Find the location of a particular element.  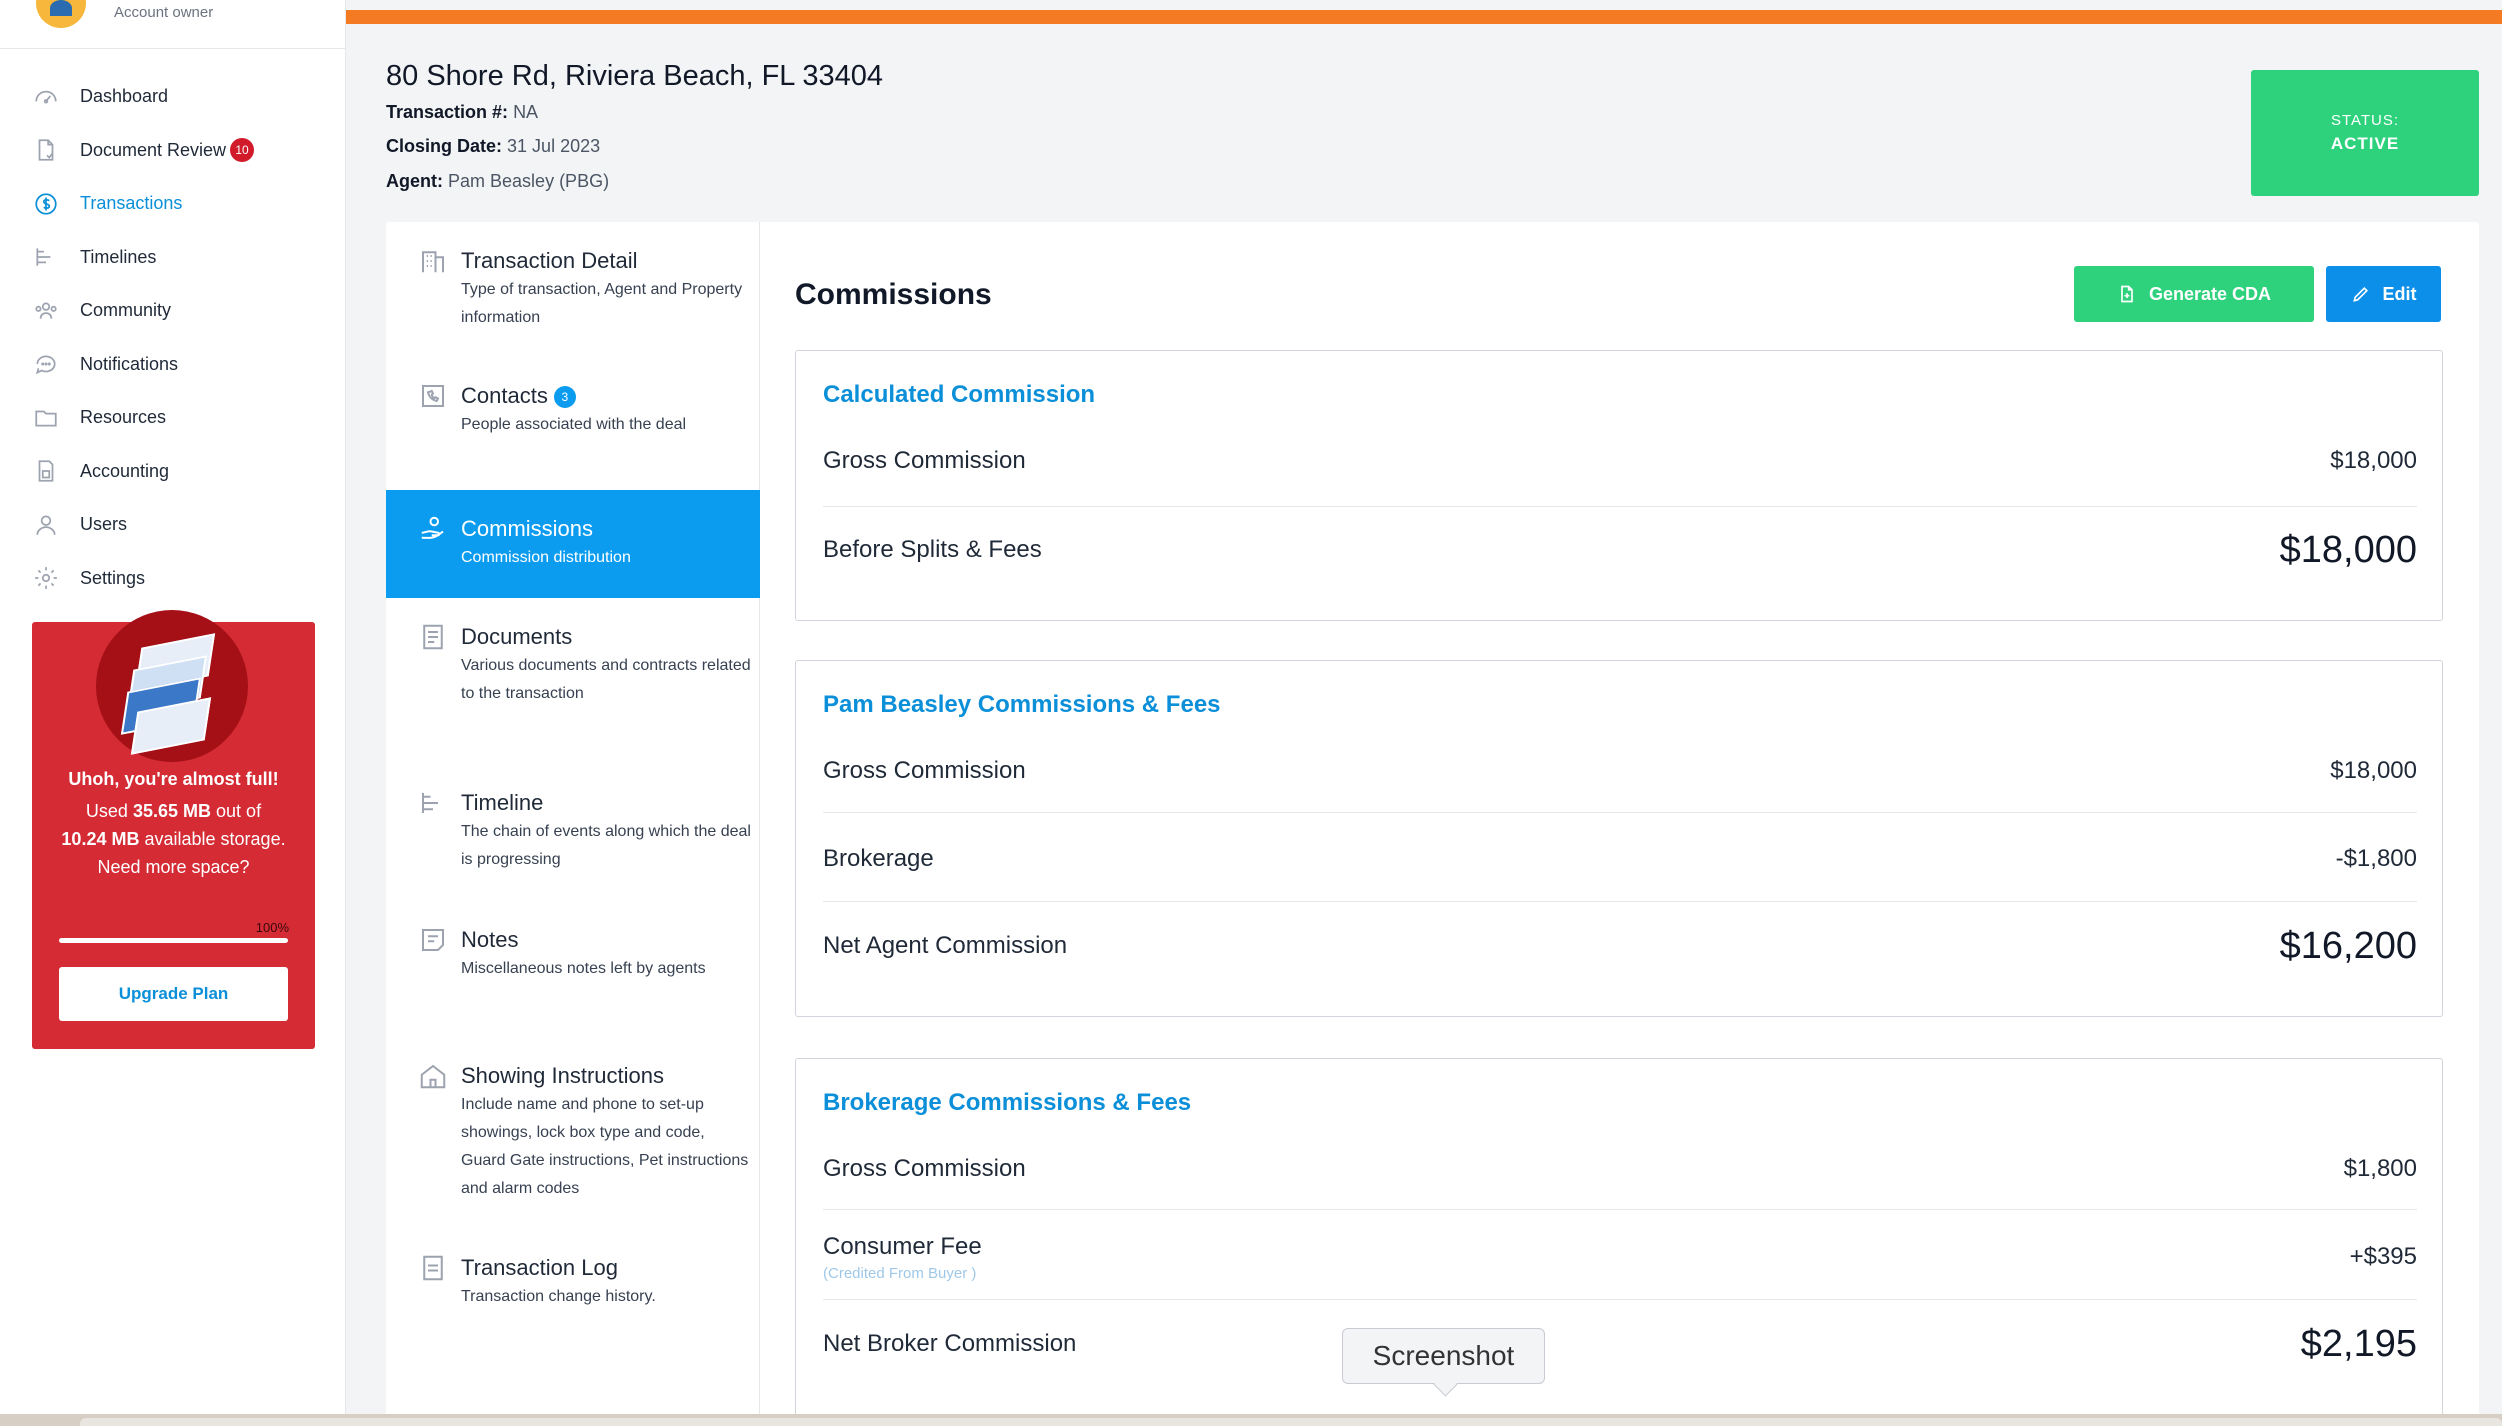

pencil-icon is located at coordinates (2360, 294).